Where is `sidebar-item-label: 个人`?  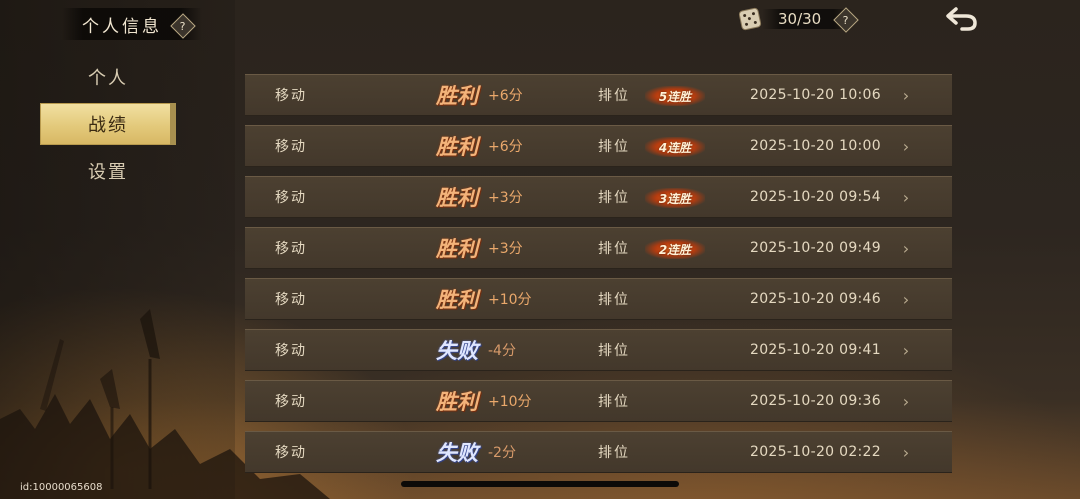
sidebar-item-label: 个人 is located at coordinates (108, 78).